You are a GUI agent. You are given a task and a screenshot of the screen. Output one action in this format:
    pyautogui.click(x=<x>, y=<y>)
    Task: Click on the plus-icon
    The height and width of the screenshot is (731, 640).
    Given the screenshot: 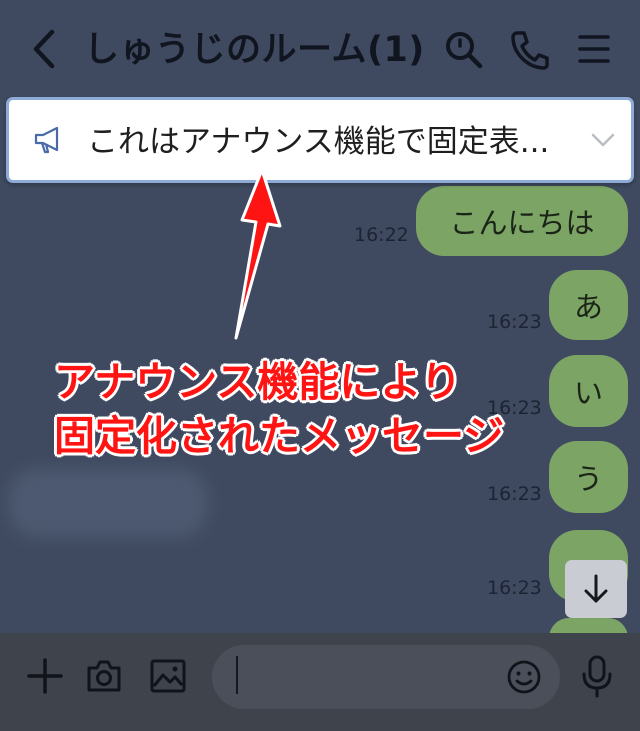 What is the action you would take?
    pyautogui.click(x=45, y=676)
    